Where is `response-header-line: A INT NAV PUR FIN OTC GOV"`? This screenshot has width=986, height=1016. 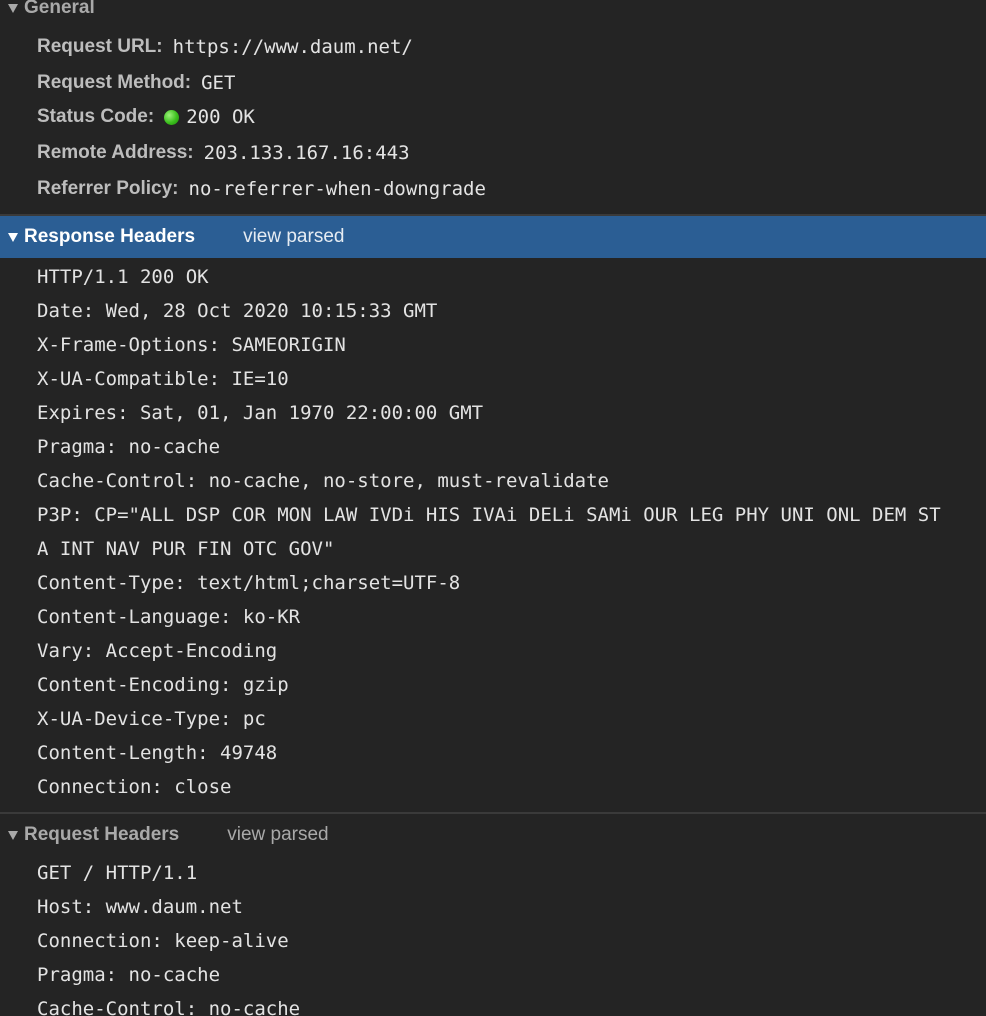
response-header-line: A INT NAV PUR FIN OTC GOV" is located at coordinates (186, 549).